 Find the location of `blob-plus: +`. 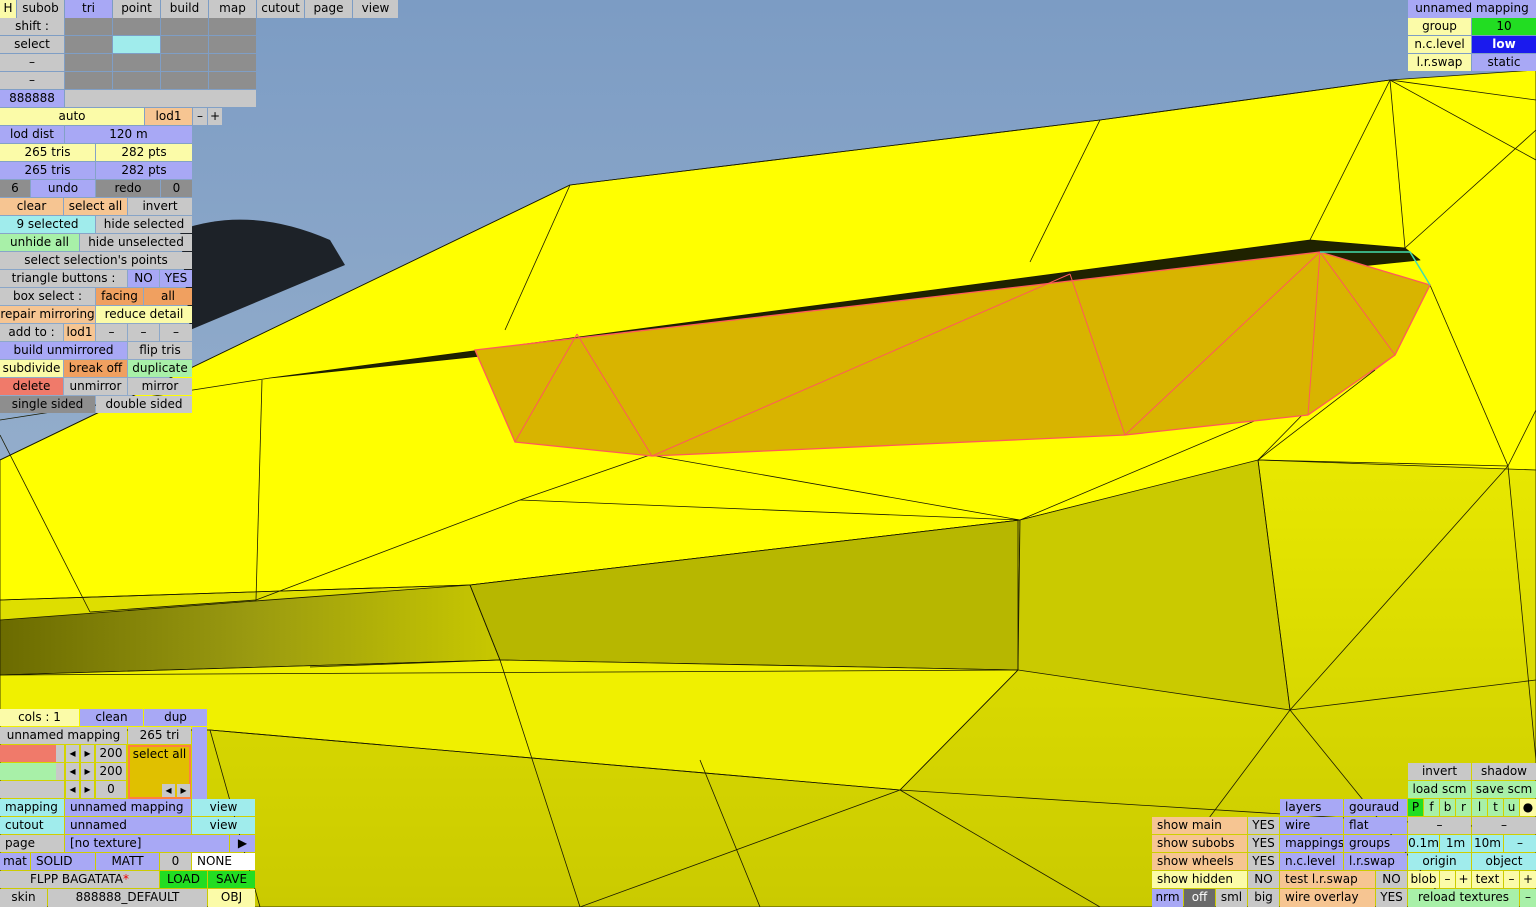

blob-plus: + is located at coordinates (1463, 879).